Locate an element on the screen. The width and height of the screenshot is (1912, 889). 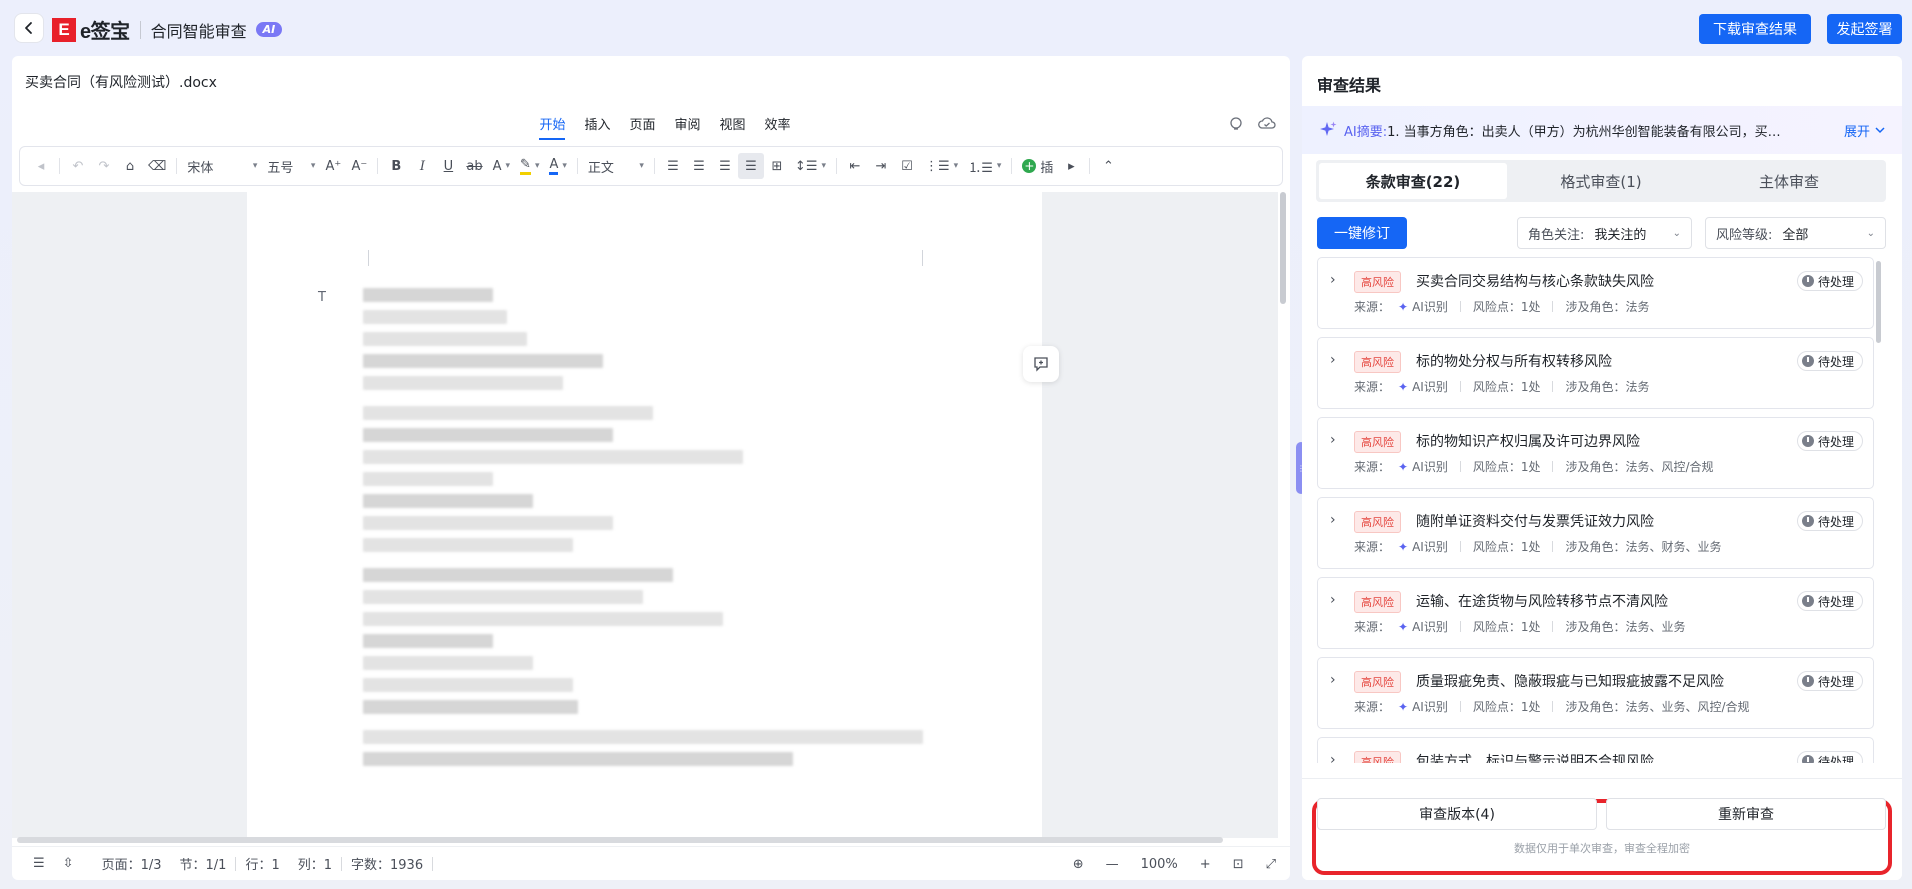
align-right-icon: ☰ is located at coordinates (725, 166).